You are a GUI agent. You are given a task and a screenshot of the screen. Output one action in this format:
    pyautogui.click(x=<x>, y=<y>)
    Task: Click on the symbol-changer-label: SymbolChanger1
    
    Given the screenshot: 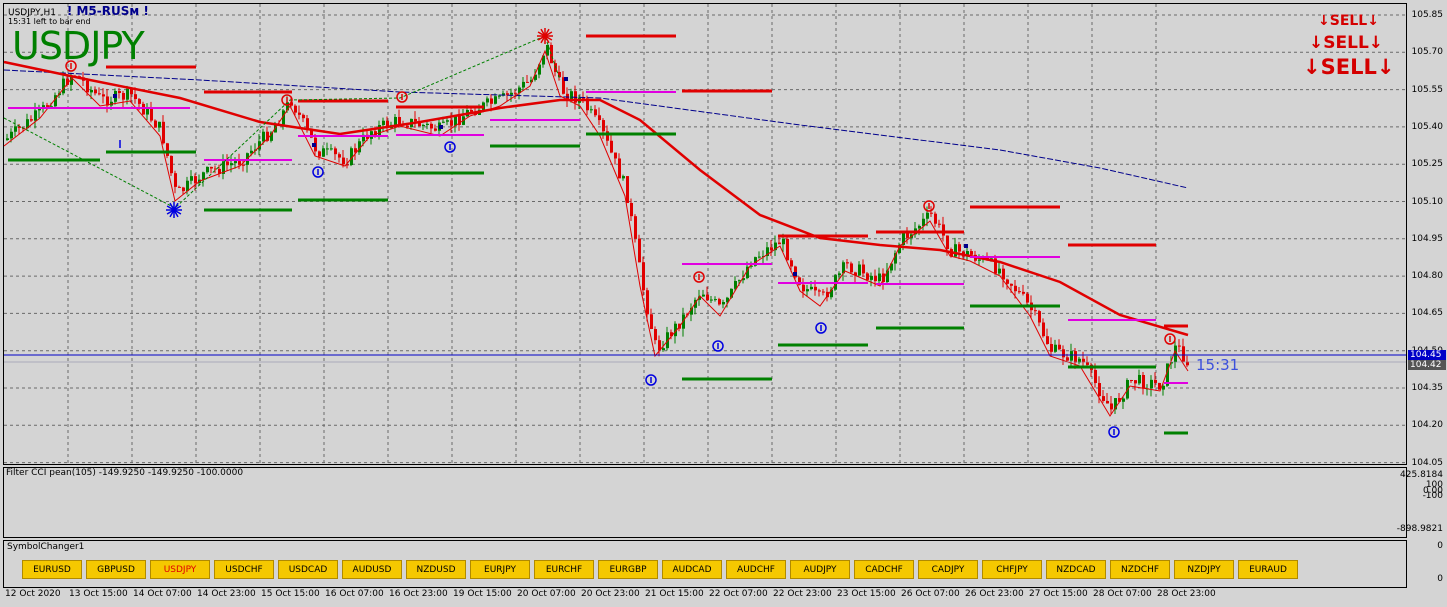 What is the action you would take?
    pyautogui.click(x=46, y=547)
    